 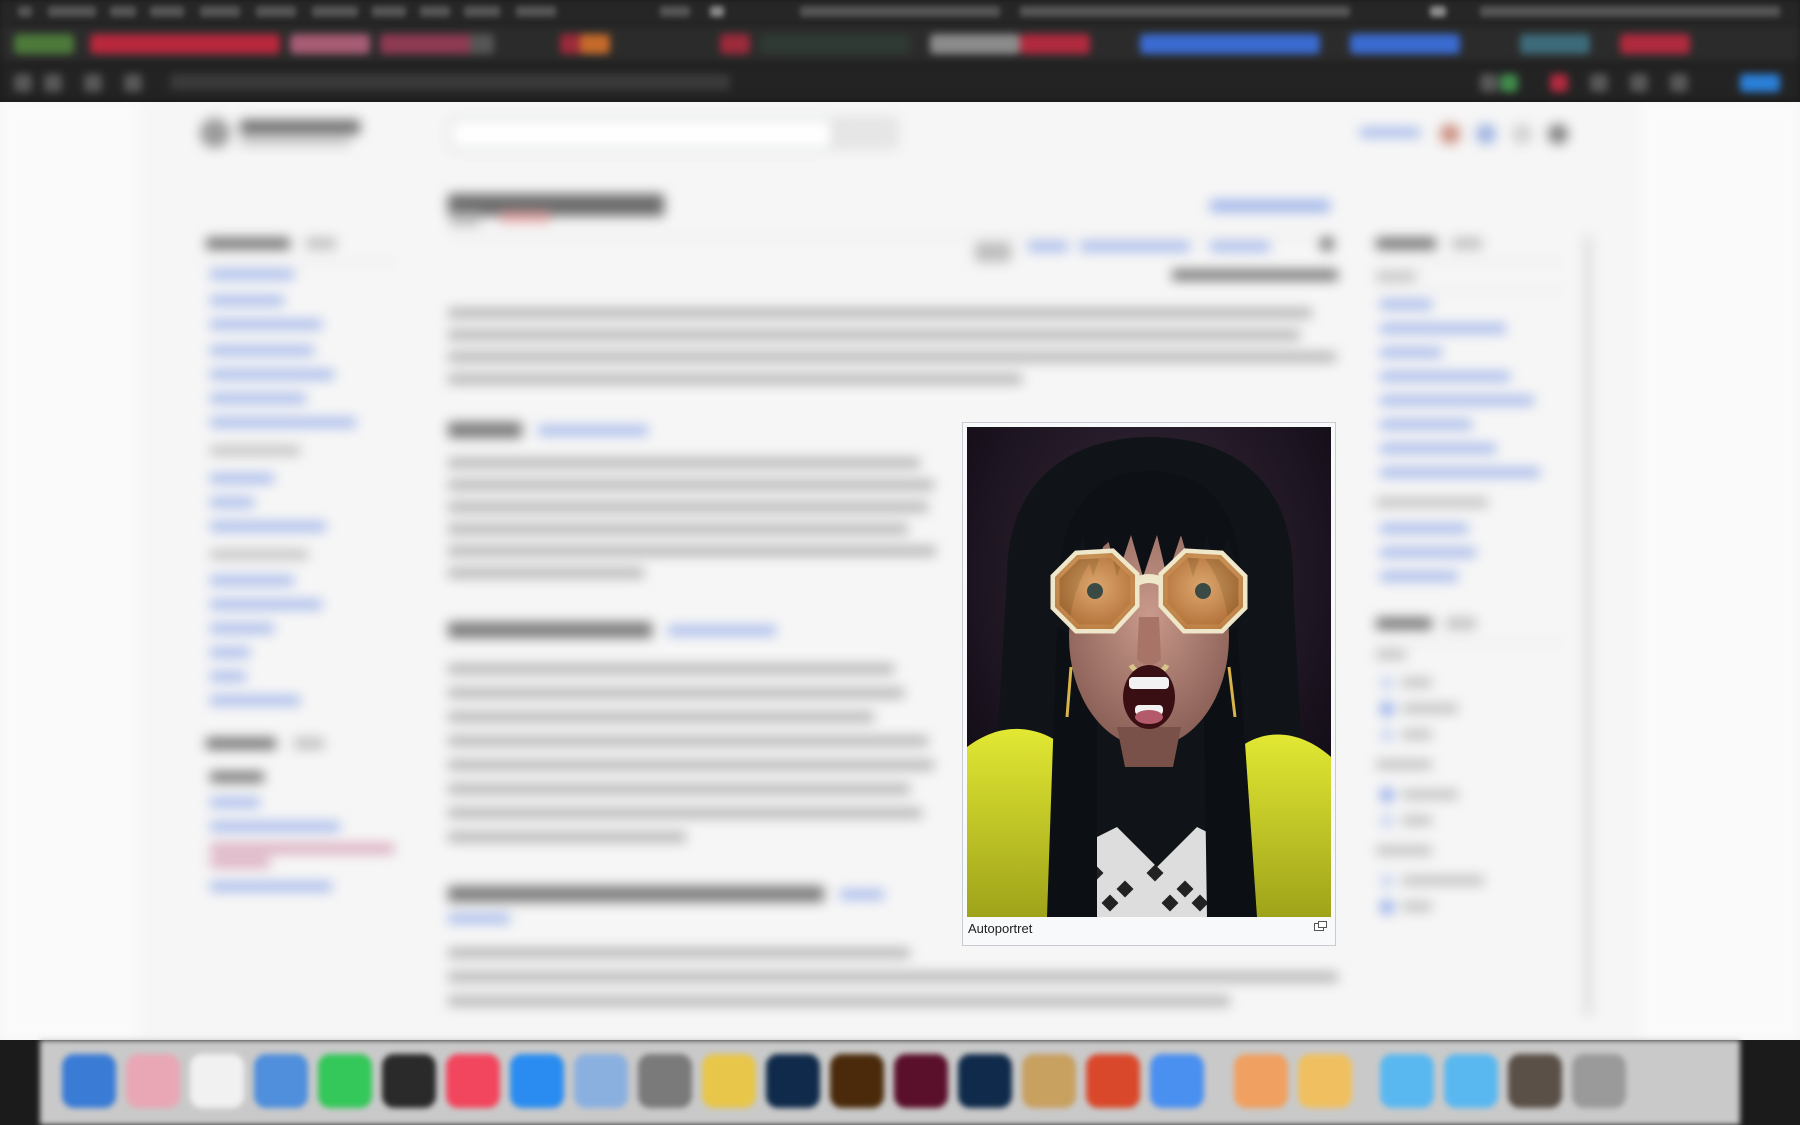 I want to click on search-input, so click(x=642, y=134).